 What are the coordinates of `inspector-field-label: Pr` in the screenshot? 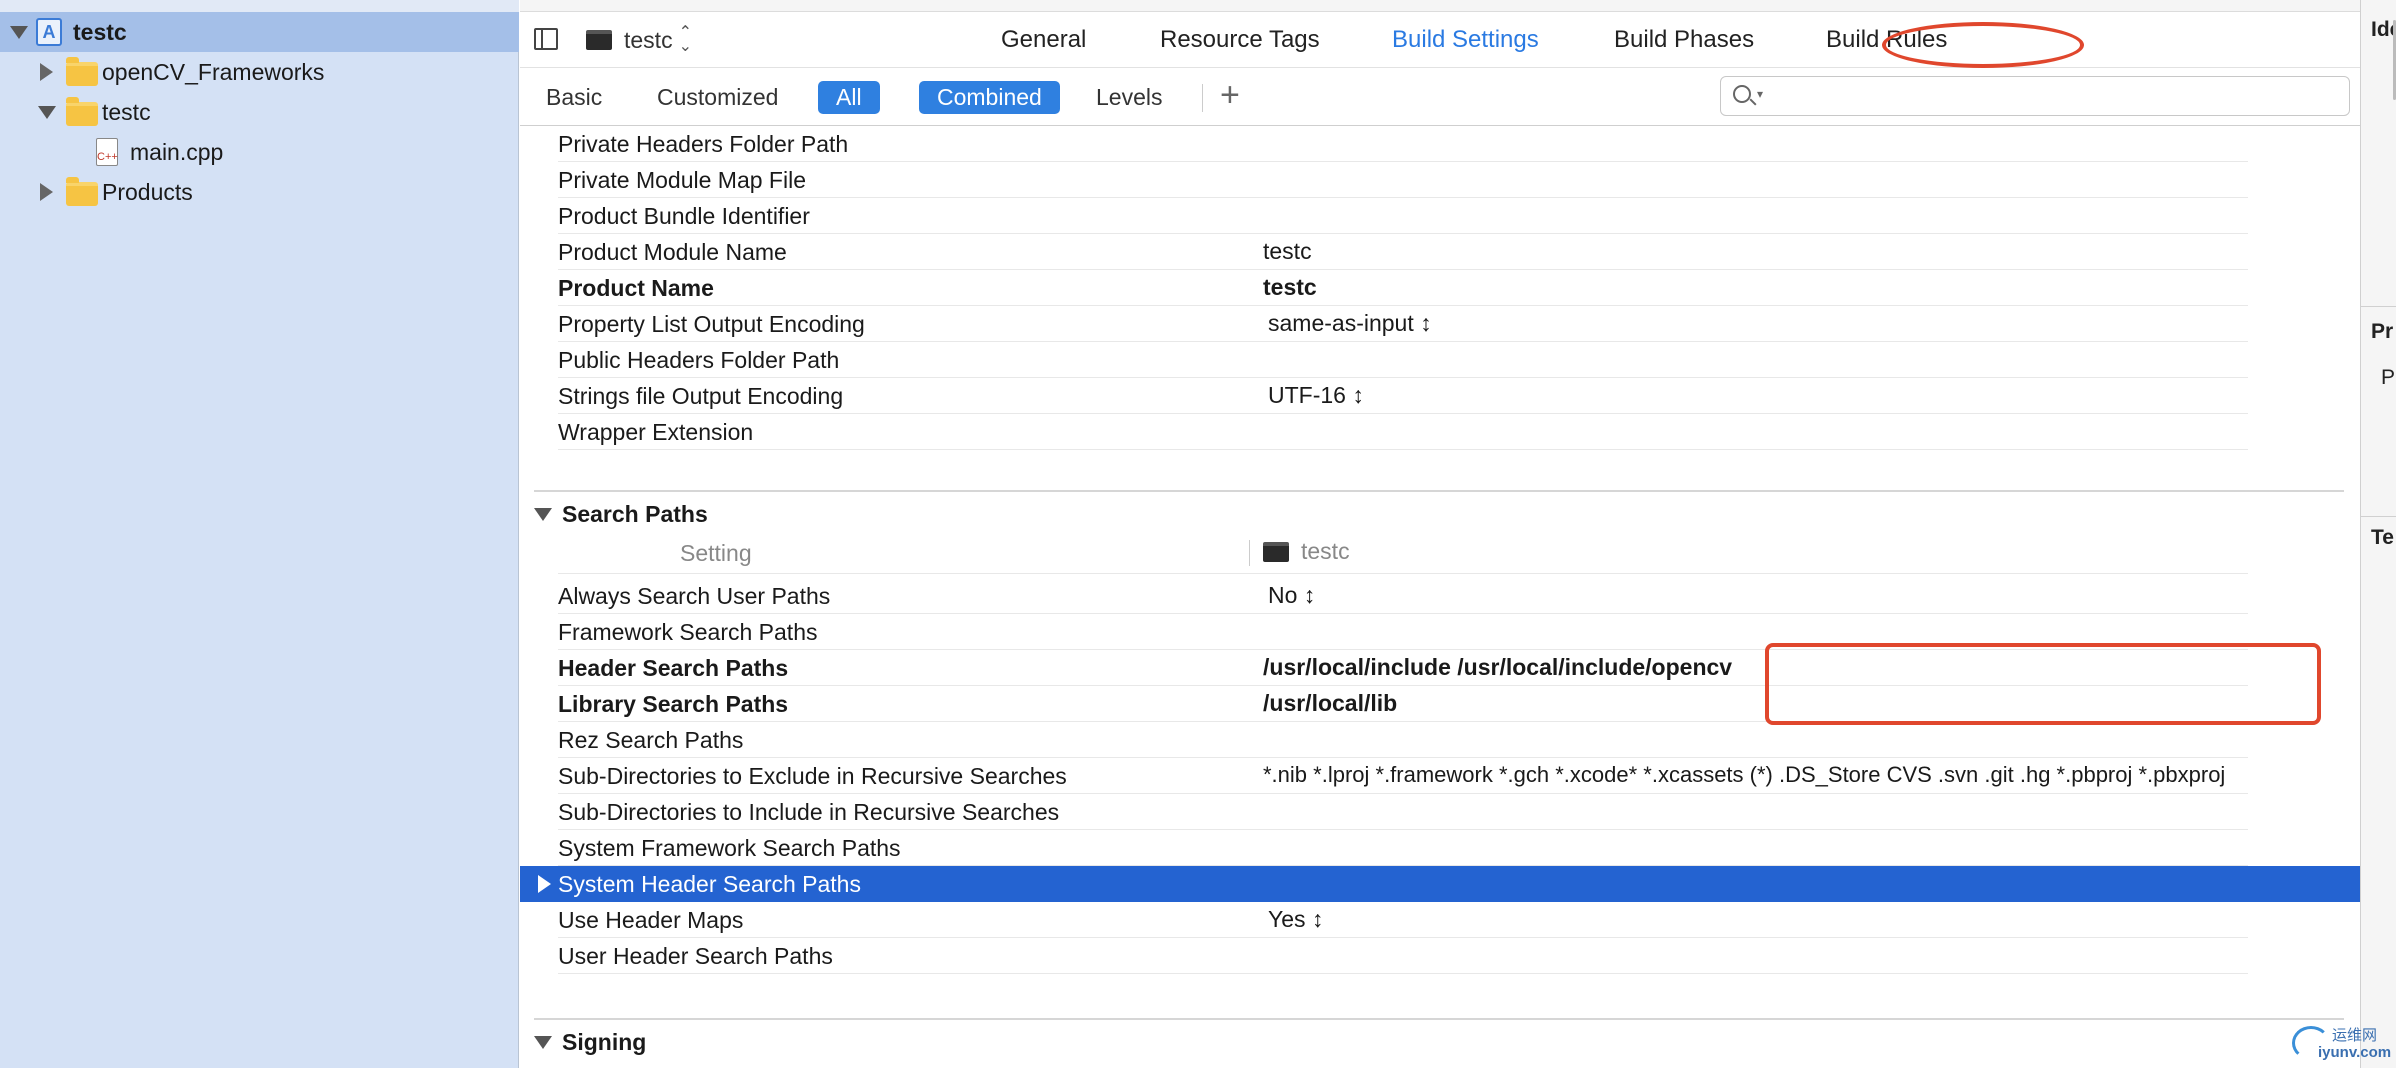 It's located at (2388, 377).